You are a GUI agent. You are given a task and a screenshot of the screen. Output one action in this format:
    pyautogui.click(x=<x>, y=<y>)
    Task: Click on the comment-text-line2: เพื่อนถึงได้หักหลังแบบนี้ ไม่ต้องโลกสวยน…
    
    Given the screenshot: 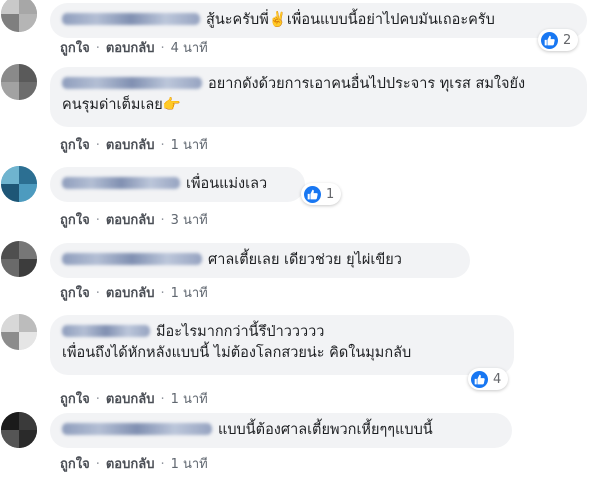 What is the action you would take?
    pyautogui.click(x=237, y=353)
    